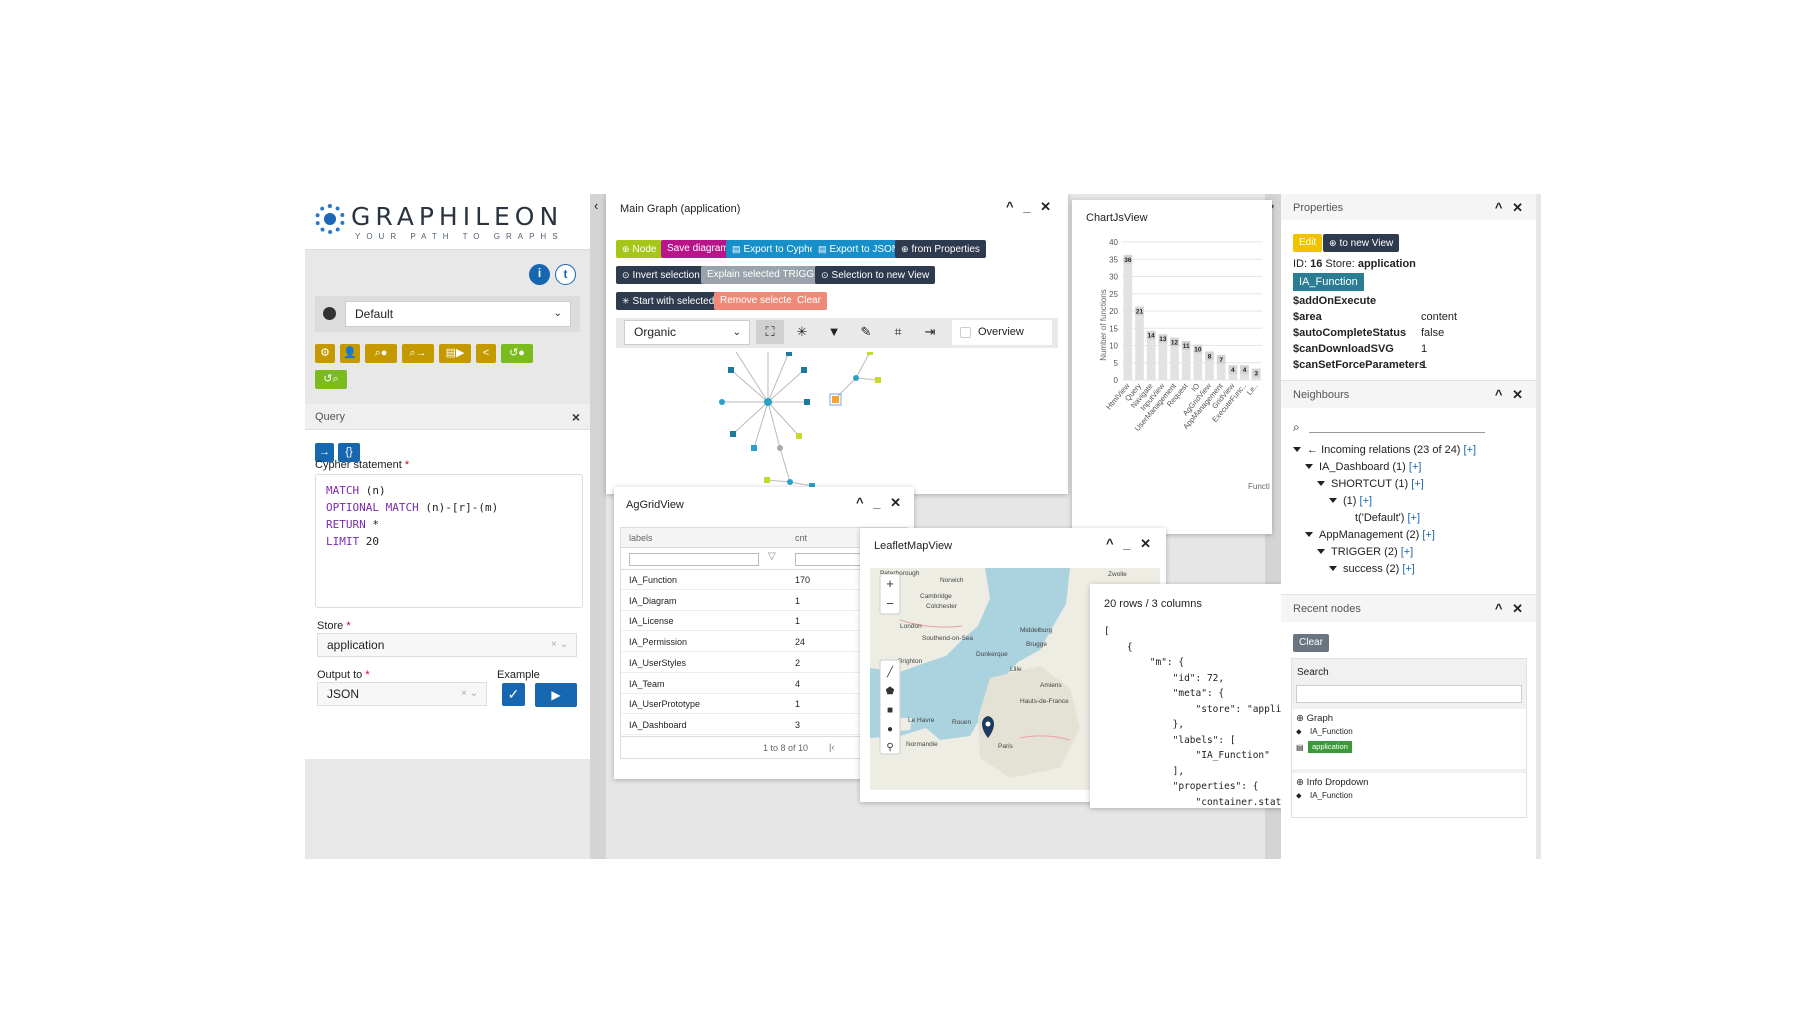 The image size is (1807, 1029). Describe the element at coordinates (1307, 317) in the screenshot. I see `property-key: $area` at that location.